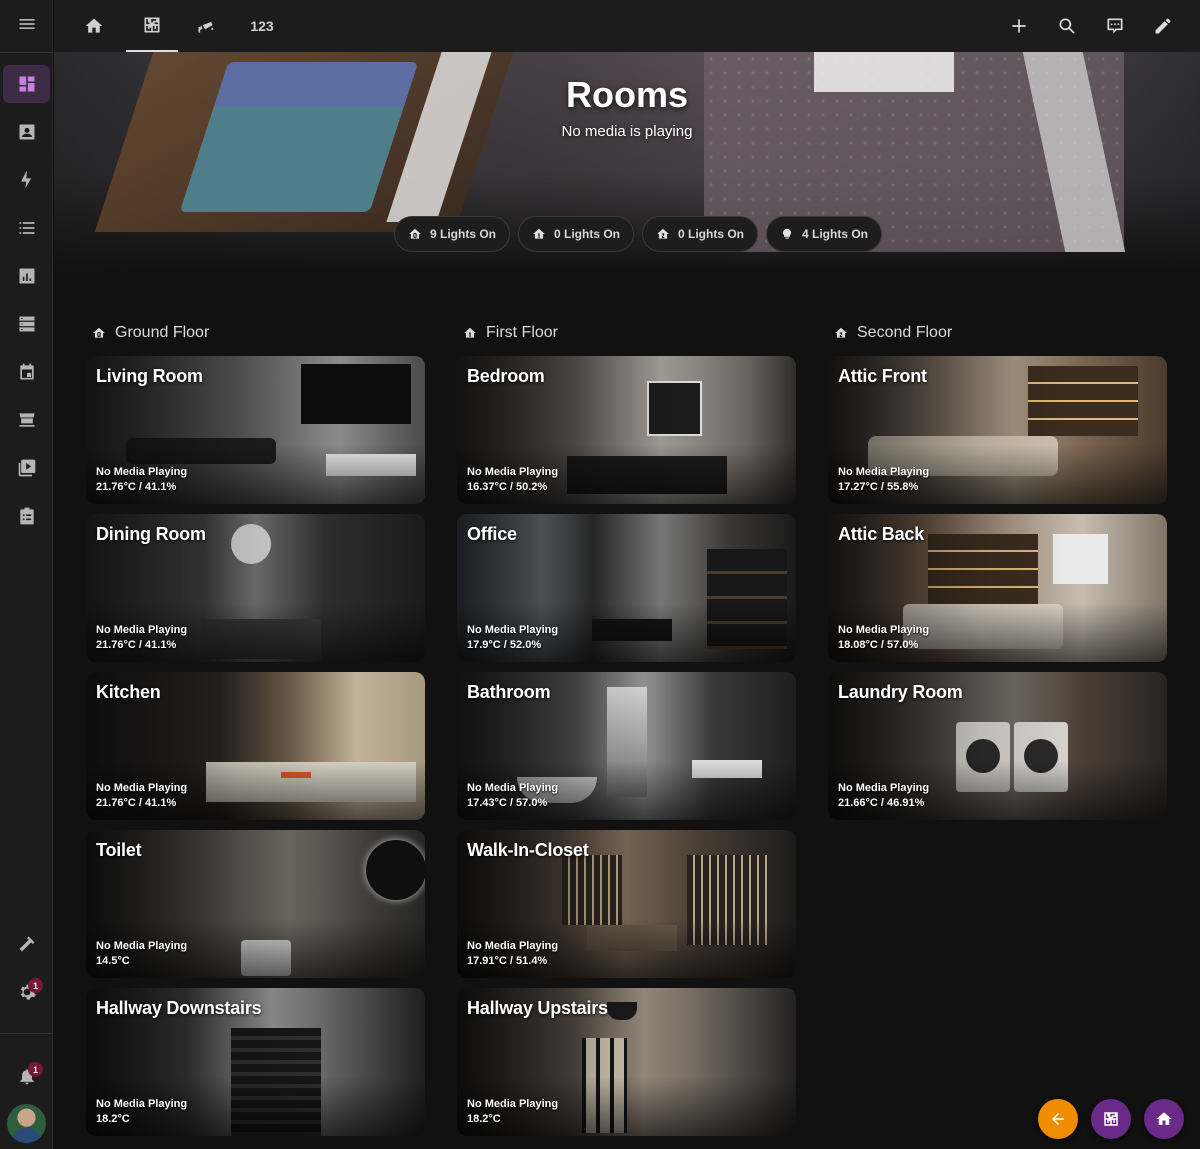 The height and width of the screenshot is (1149, 1200). Describe the element at coordinates (507, 803) in the screenshot. I see `room-climate: 17.43°C / 57.0%` at that location.